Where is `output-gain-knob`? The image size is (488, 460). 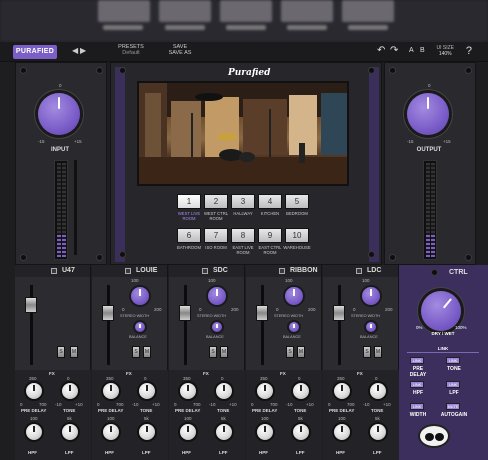 output-gain-knob is located at coordinates (428, 114).